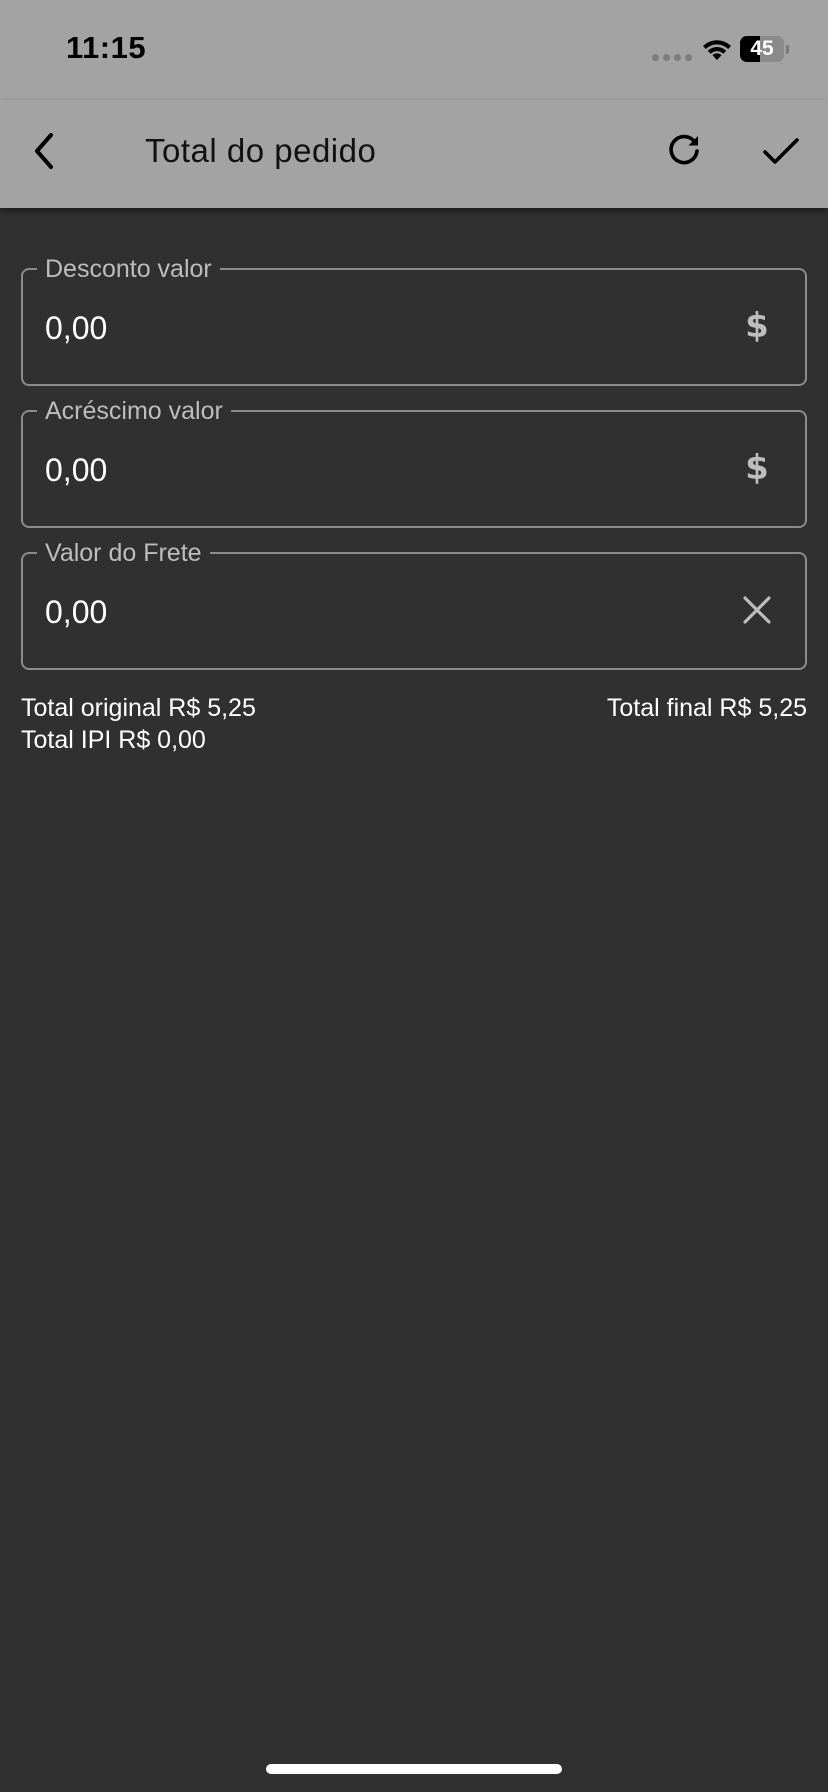 The height and width of the screenshot is (1792, 828). I want to click on battery-icon: 45, so click(764, 49).